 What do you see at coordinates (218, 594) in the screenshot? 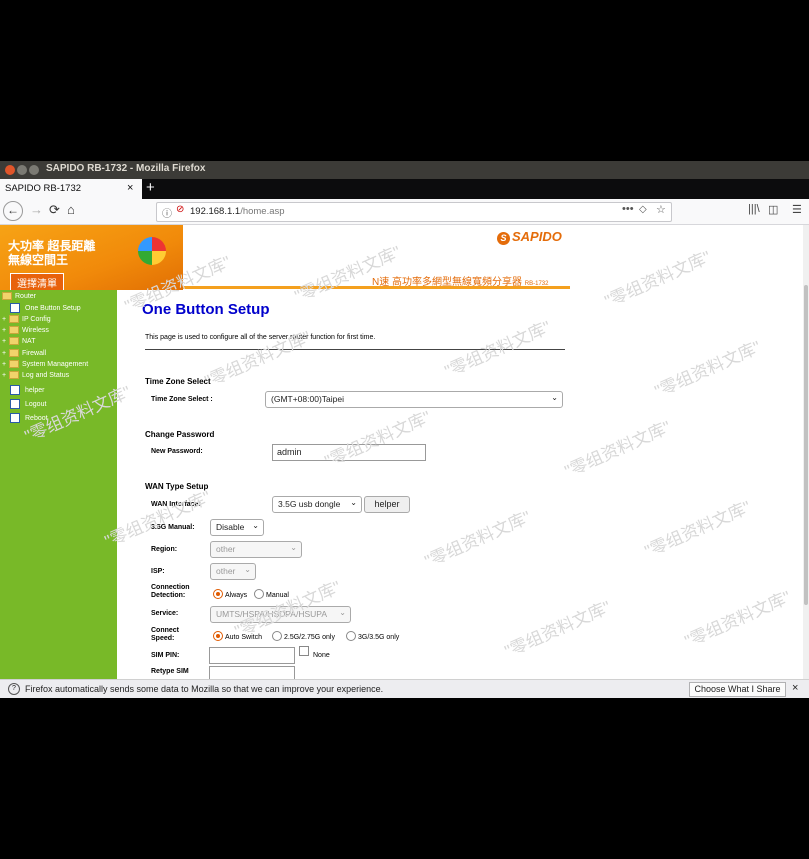
I see `detection-always-radio` at bounding box center [218, 594].